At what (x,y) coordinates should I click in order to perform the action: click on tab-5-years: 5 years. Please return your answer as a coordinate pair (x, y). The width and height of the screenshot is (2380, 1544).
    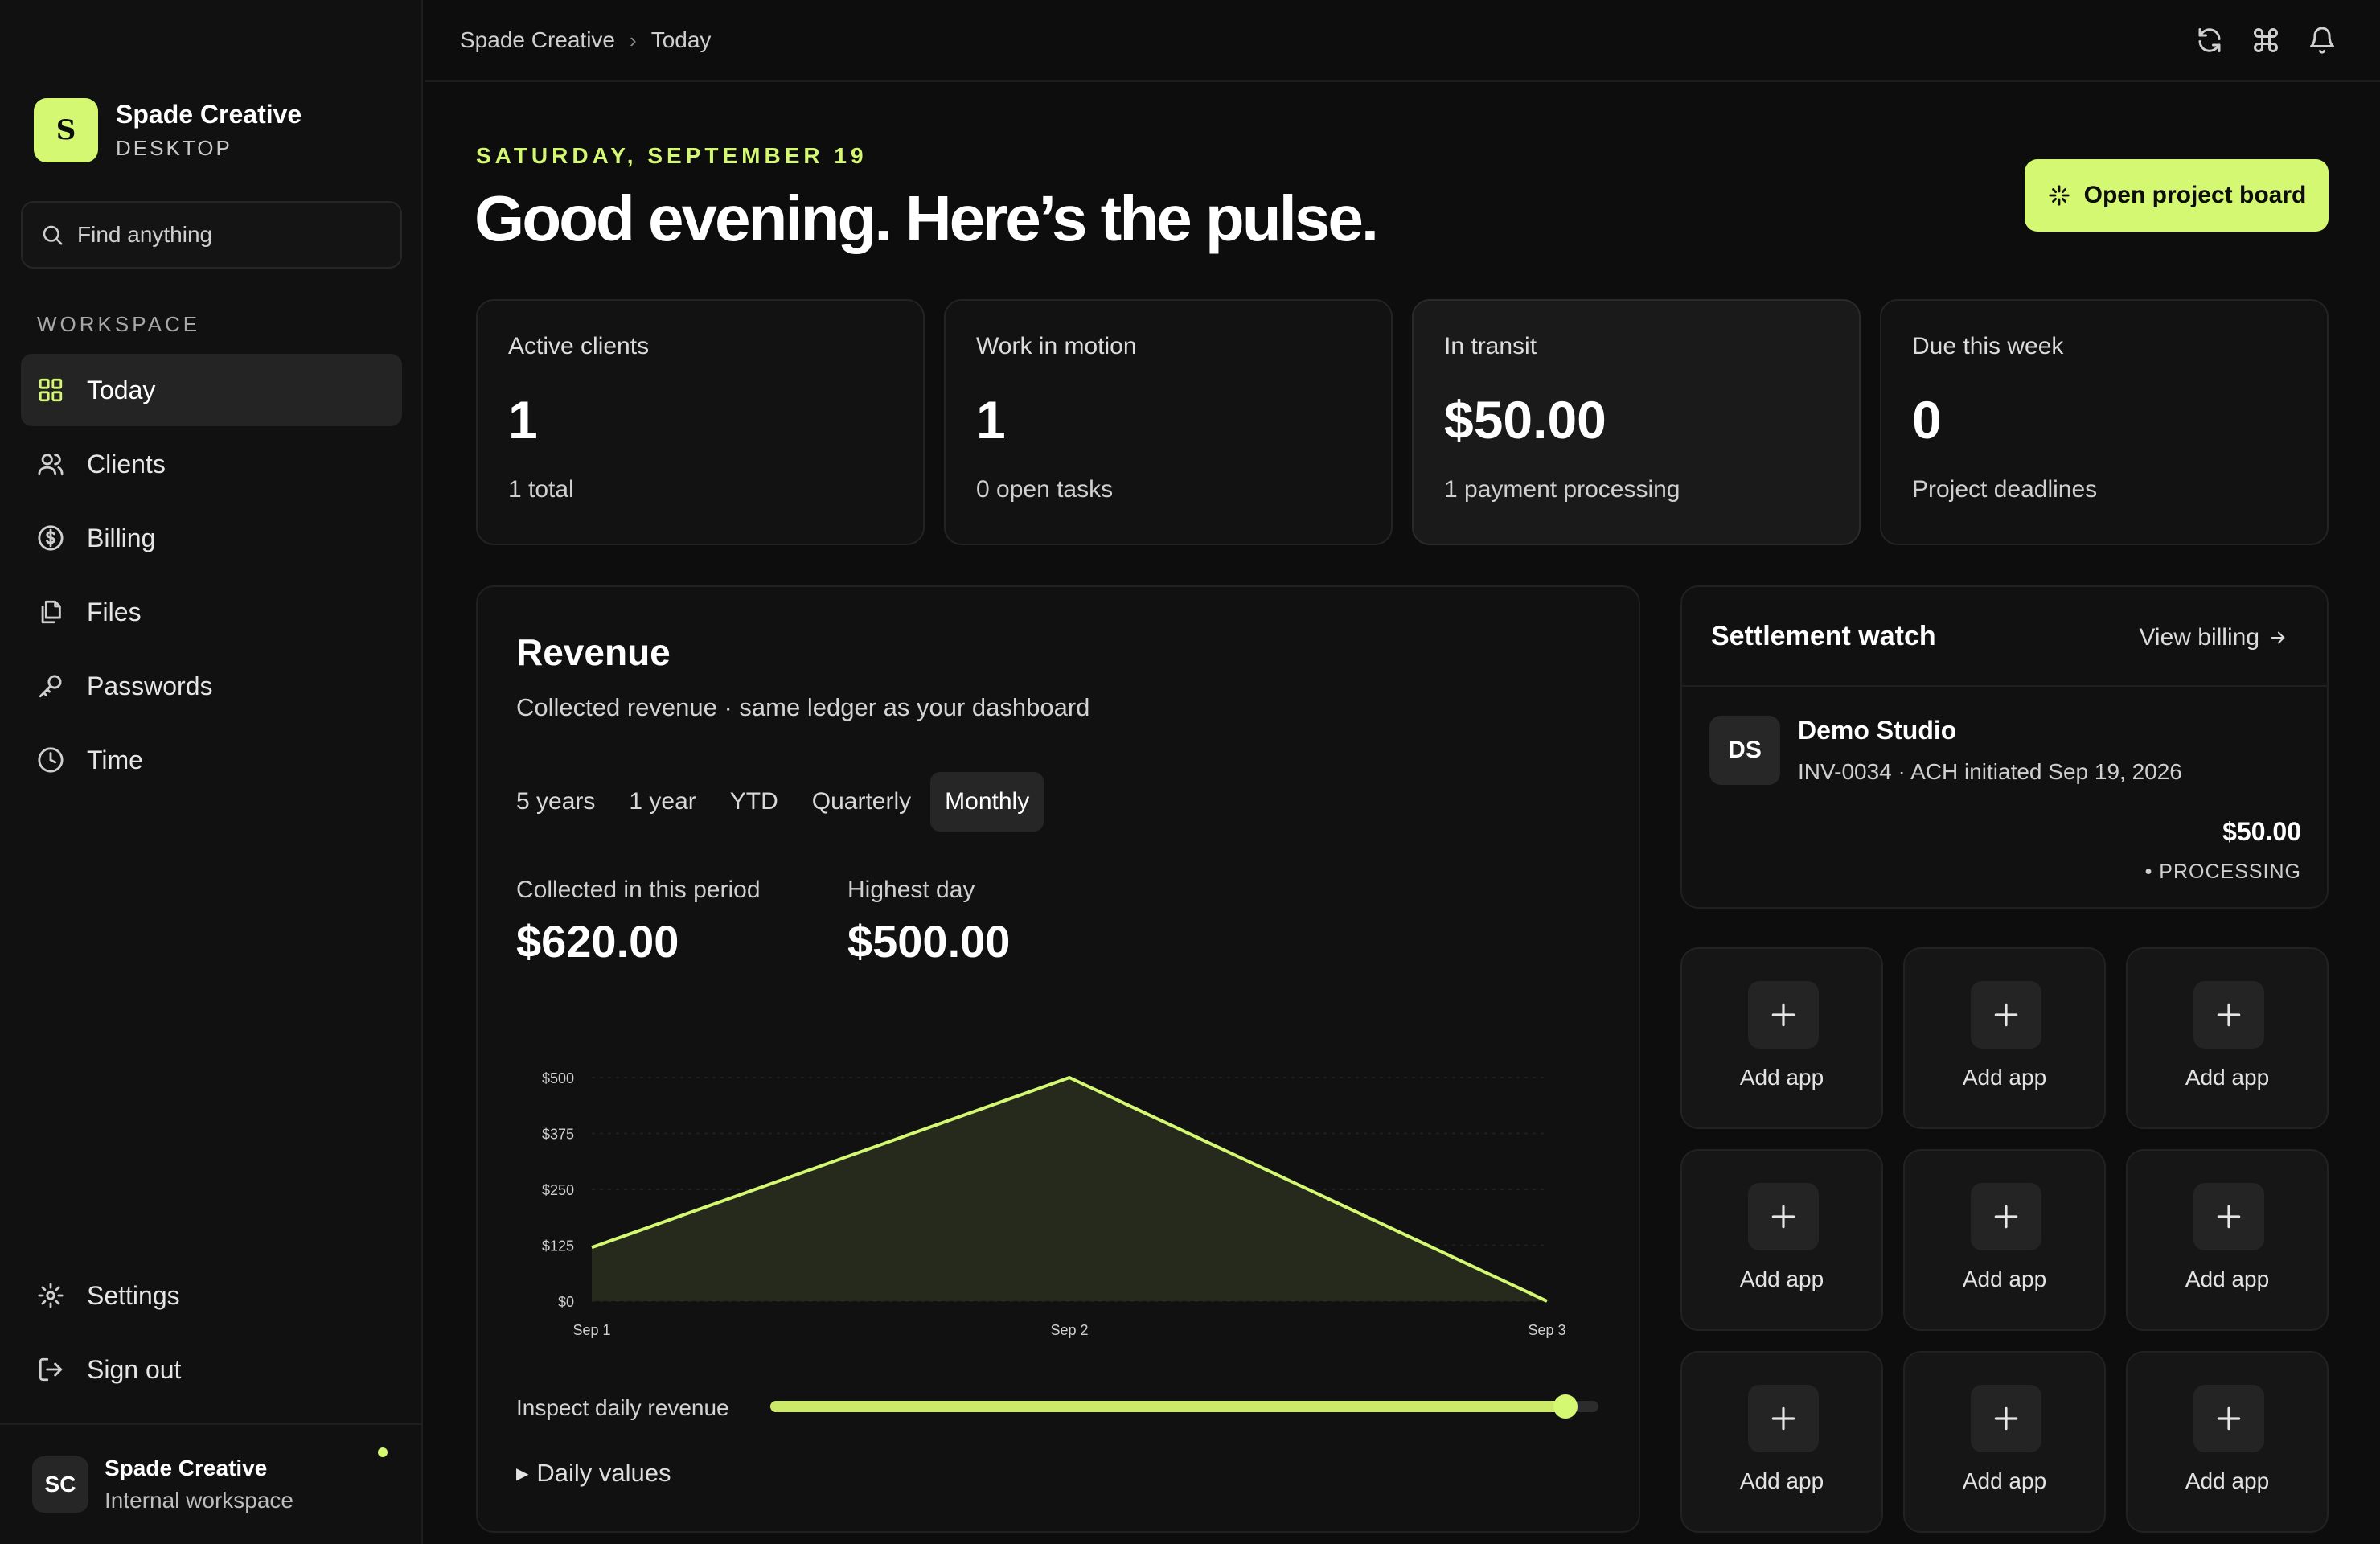
    Looking at the image, I should click on (555, 802).